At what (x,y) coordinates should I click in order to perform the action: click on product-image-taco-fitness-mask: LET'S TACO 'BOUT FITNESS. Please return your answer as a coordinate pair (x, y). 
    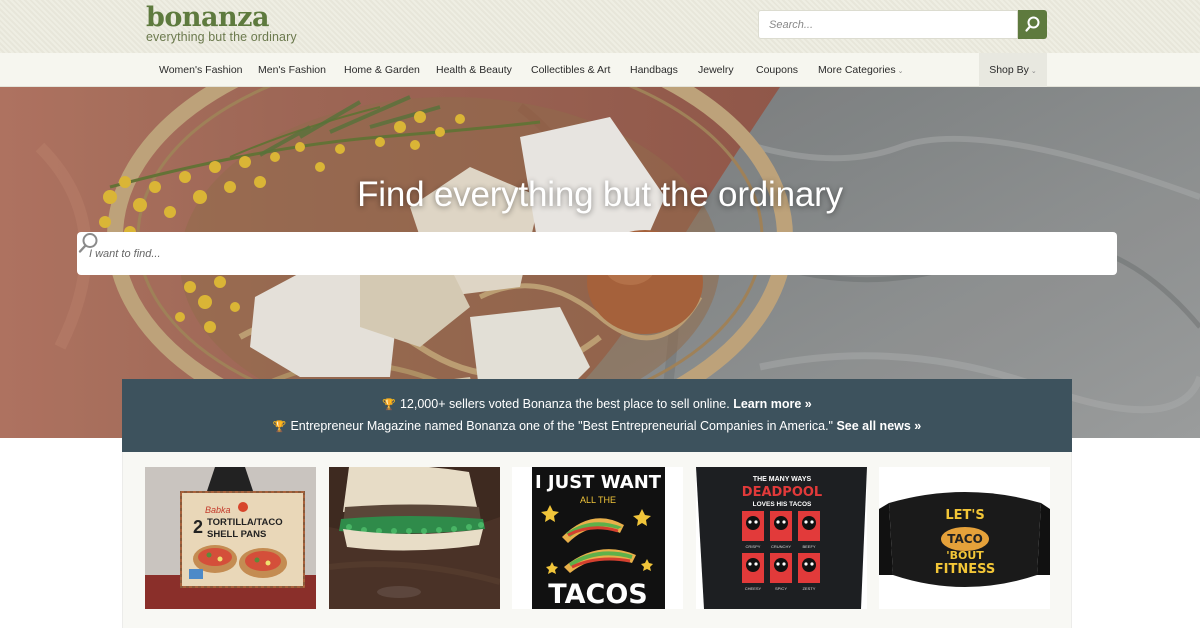
    Looking at the image, I should click on (964, 538).